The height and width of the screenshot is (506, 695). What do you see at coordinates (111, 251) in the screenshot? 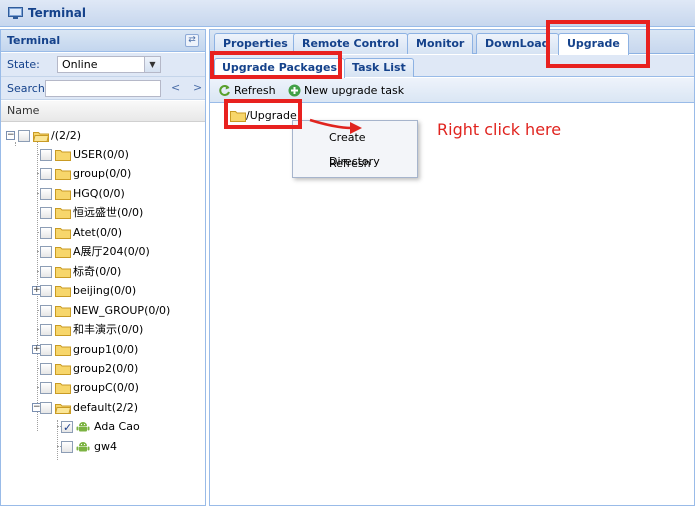
I see `tree-label-group: A展厅204(0/0)` at bounding box center [111, 251].